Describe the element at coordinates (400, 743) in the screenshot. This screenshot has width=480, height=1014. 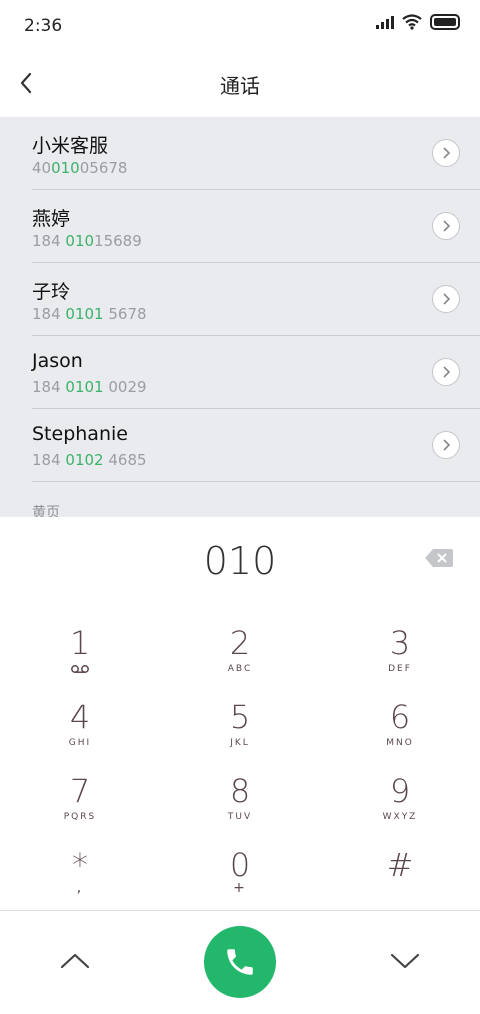
I see `key-letters: MNO` at that location.